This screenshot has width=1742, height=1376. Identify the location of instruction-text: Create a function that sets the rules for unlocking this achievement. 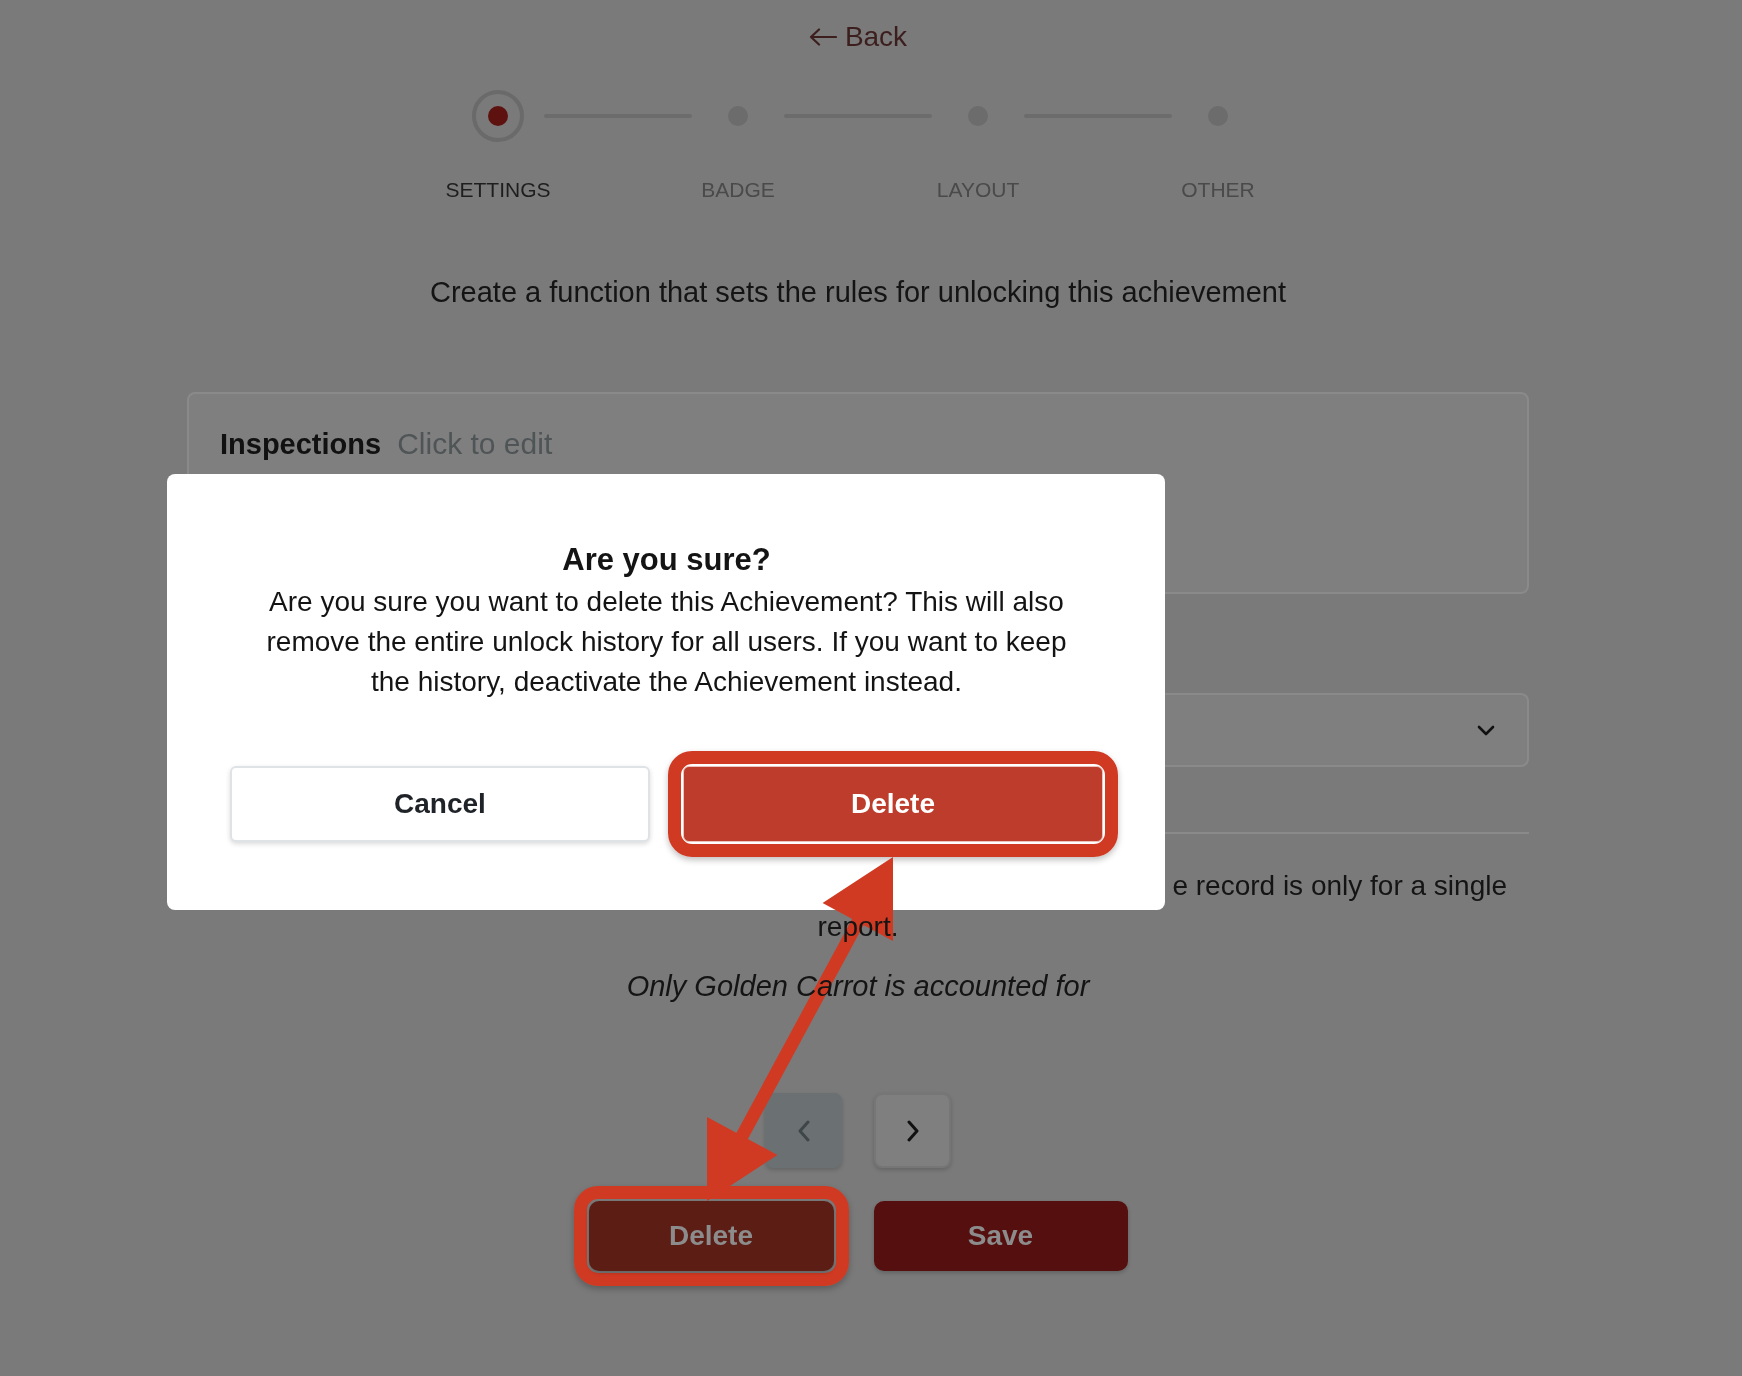
(858, 292).